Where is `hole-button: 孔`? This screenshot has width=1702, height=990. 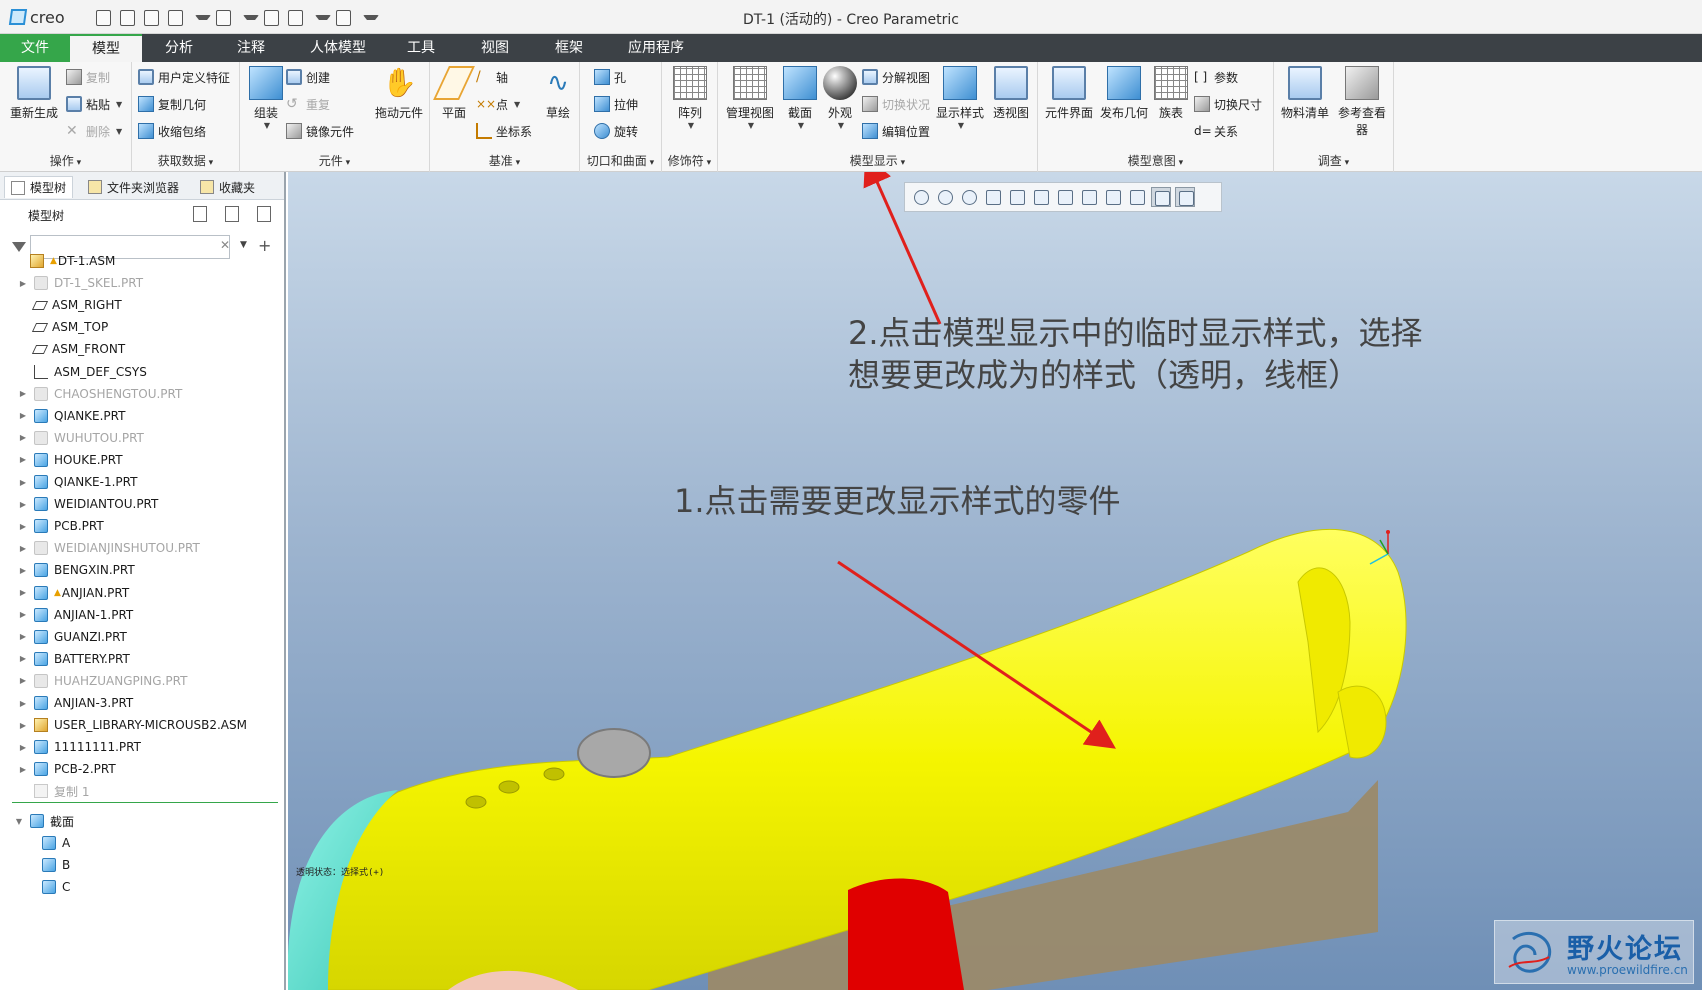
hole-button: 孔 is located at coordinates (610, 77).